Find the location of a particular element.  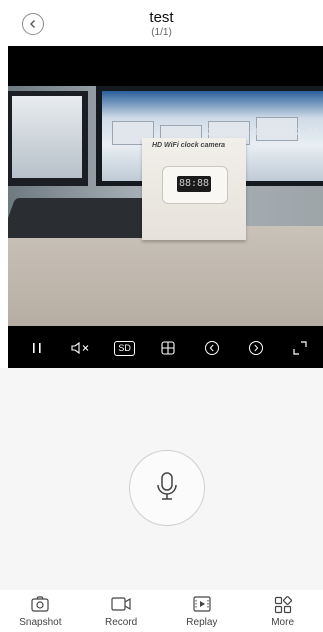

more-button: More is located at coordinates (283, 609).